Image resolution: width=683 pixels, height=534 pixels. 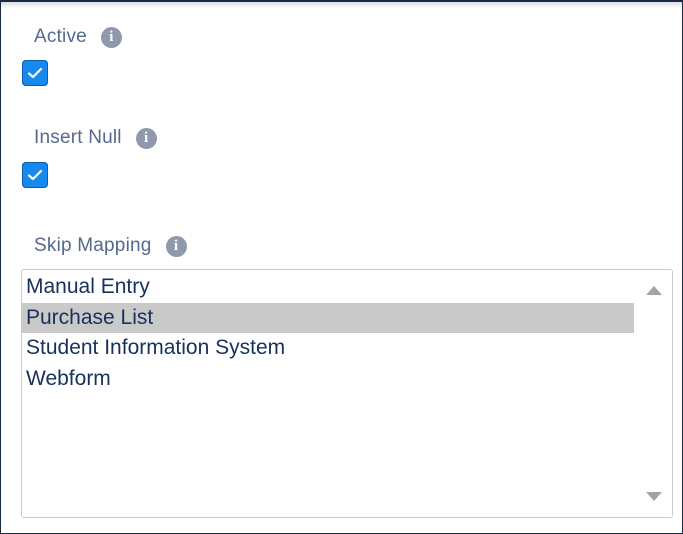 I want to click on active-field-label-row: Active i, so click(x=78, y=37).